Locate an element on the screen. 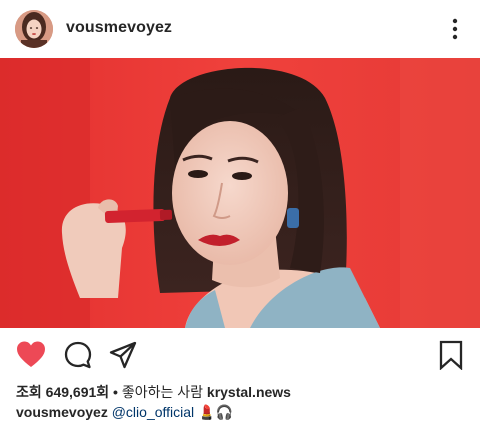 The height and width of the screenshot is (430, 480). post-actions is located at coordinates (240, 355).